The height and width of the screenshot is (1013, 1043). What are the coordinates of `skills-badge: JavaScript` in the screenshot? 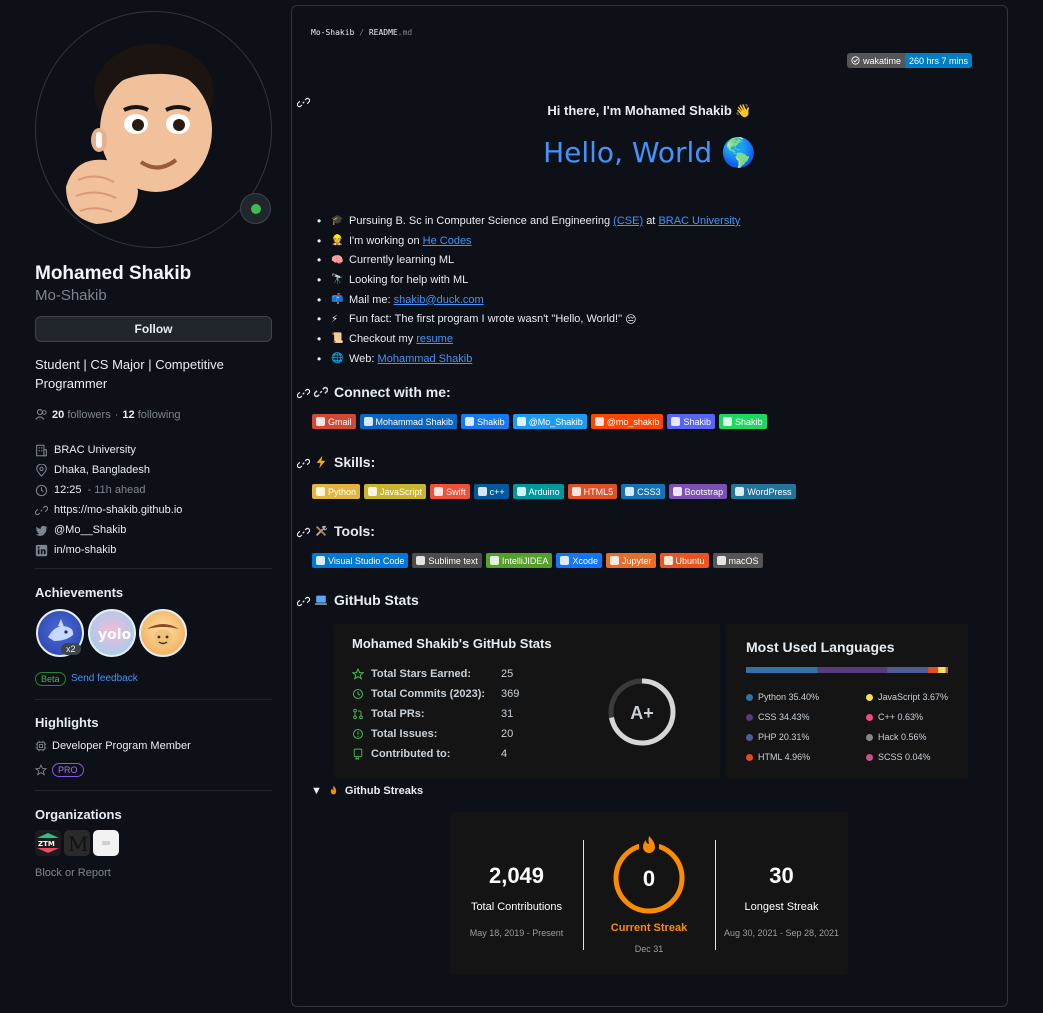 It's located at (395, 491).